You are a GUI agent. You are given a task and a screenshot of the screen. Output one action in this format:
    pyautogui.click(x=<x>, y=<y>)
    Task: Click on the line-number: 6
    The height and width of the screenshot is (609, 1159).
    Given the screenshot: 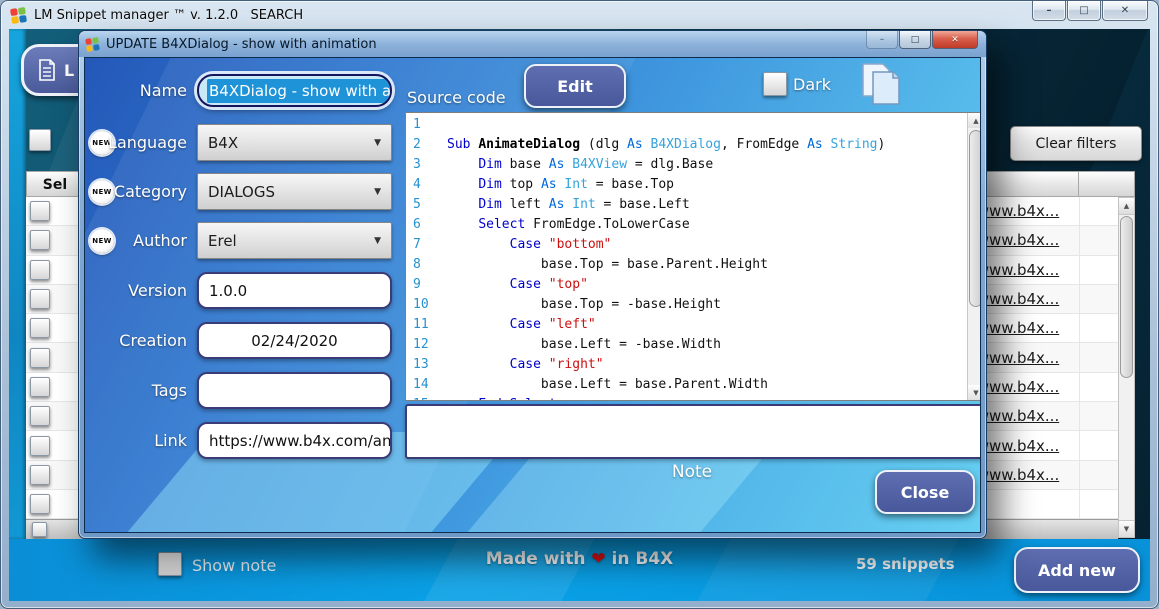 What is the action you would take?
    pyautogui.click(x=417, y=224)
    